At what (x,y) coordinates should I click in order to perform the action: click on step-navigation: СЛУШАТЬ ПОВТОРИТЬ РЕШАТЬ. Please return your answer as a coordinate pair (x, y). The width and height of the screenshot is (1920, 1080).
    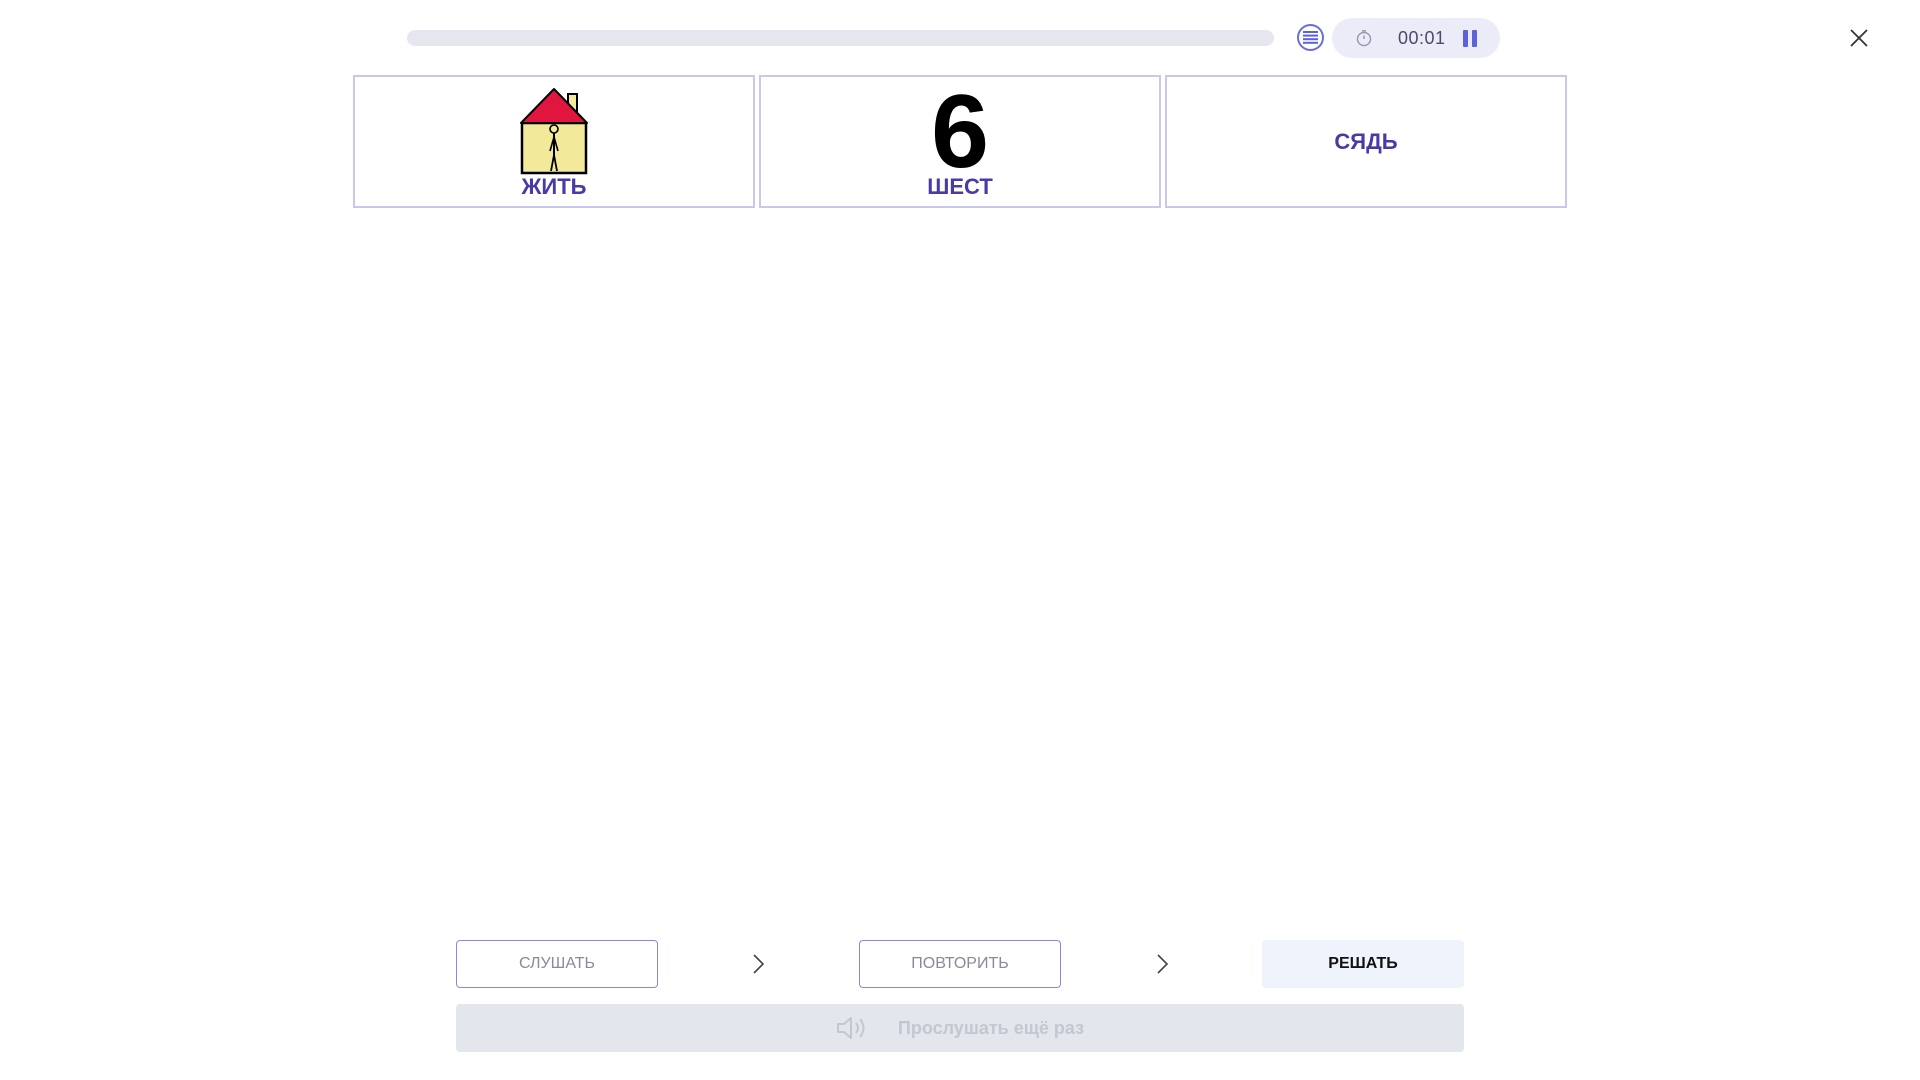
    Looking at the image, I should click on (960, 964).